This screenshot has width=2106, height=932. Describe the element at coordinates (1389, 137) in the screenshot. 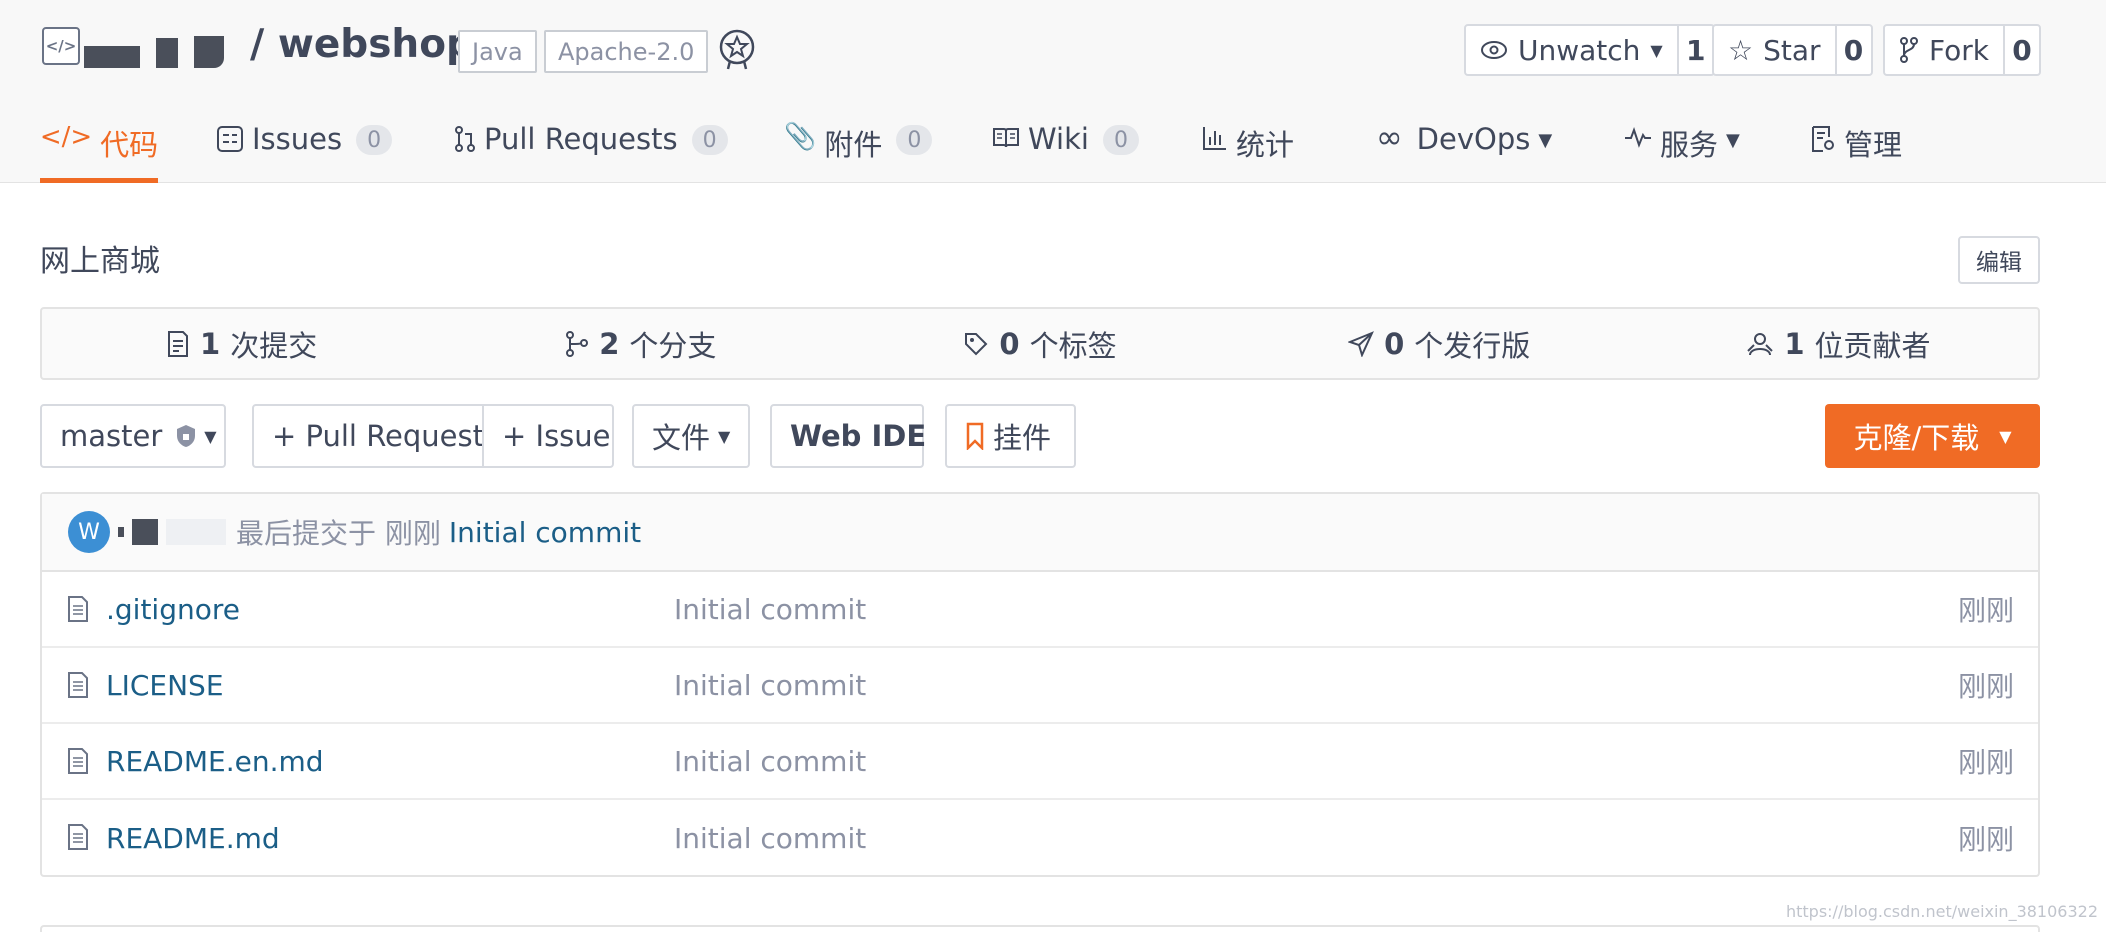

I see `infinity-icon: ∞` at that location.